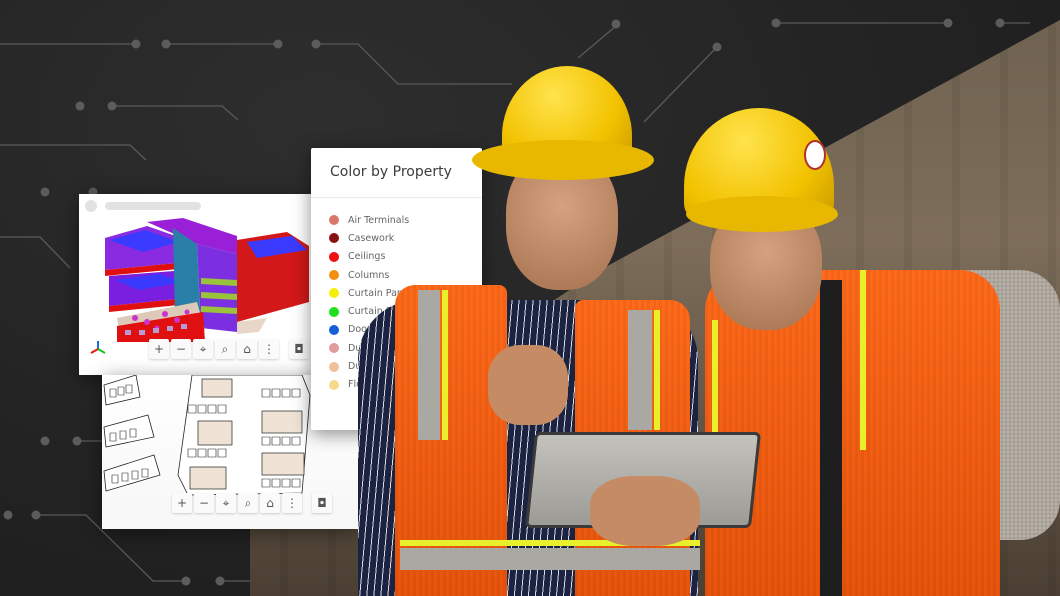 The width and height of the screenshot is (1060, 596). Describe the element at coordinates (153, 206) in the screenshot. I see `title-placeholder` at that location.